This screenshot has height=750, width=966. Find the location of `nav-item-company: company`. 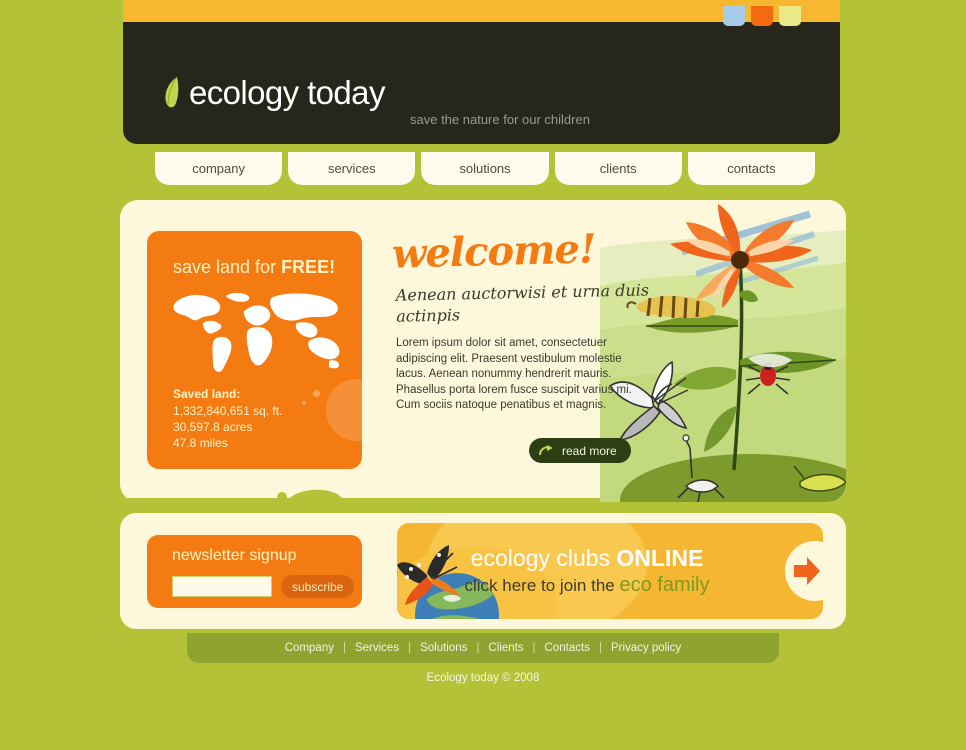

nav-item-company: company is located at coordinates (219, 168).